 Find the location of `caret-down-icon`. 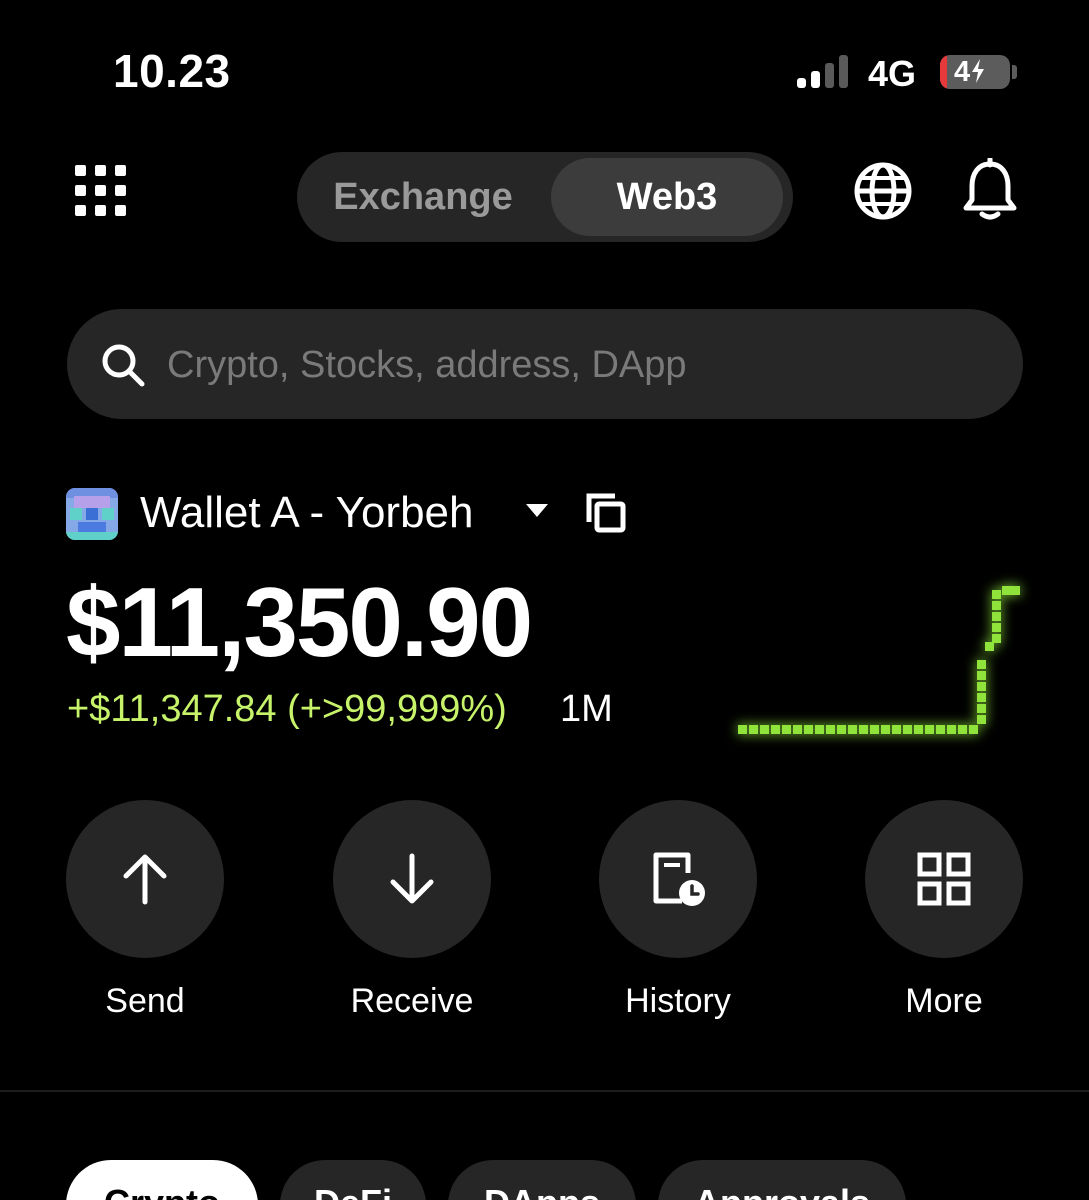

caret-down-icon is located at coordinates (537, 510).